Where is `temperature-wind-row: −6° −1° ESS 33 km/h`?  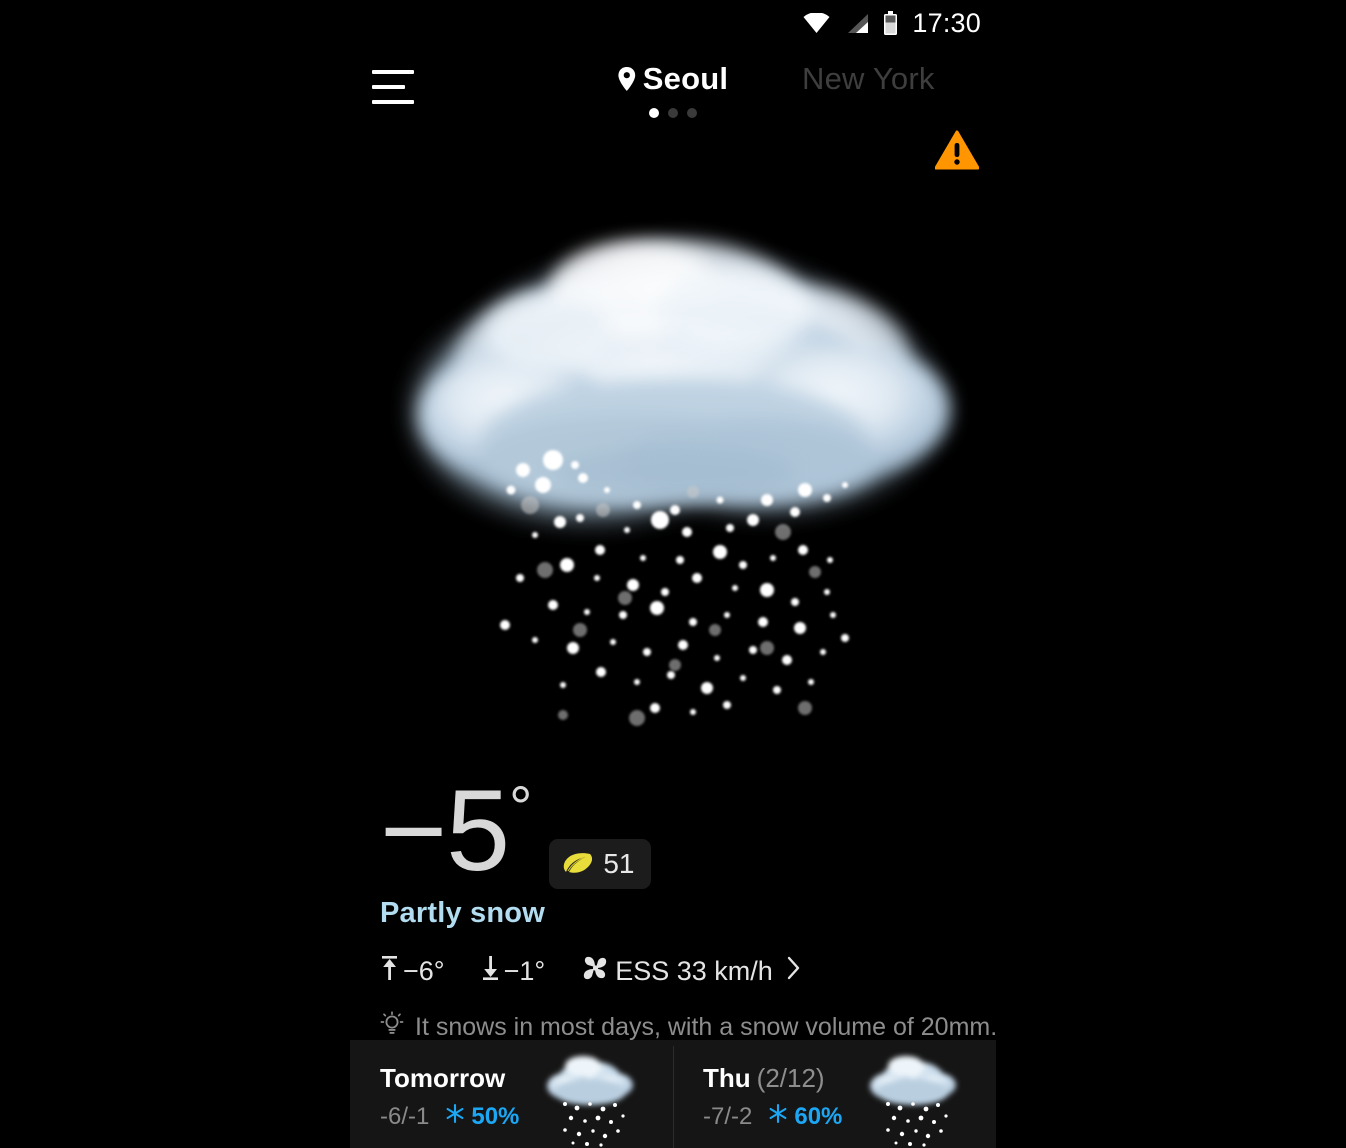 temperature-wind-row: −6° −1° ESS 33 km/h is located at coordinates (700, 971).